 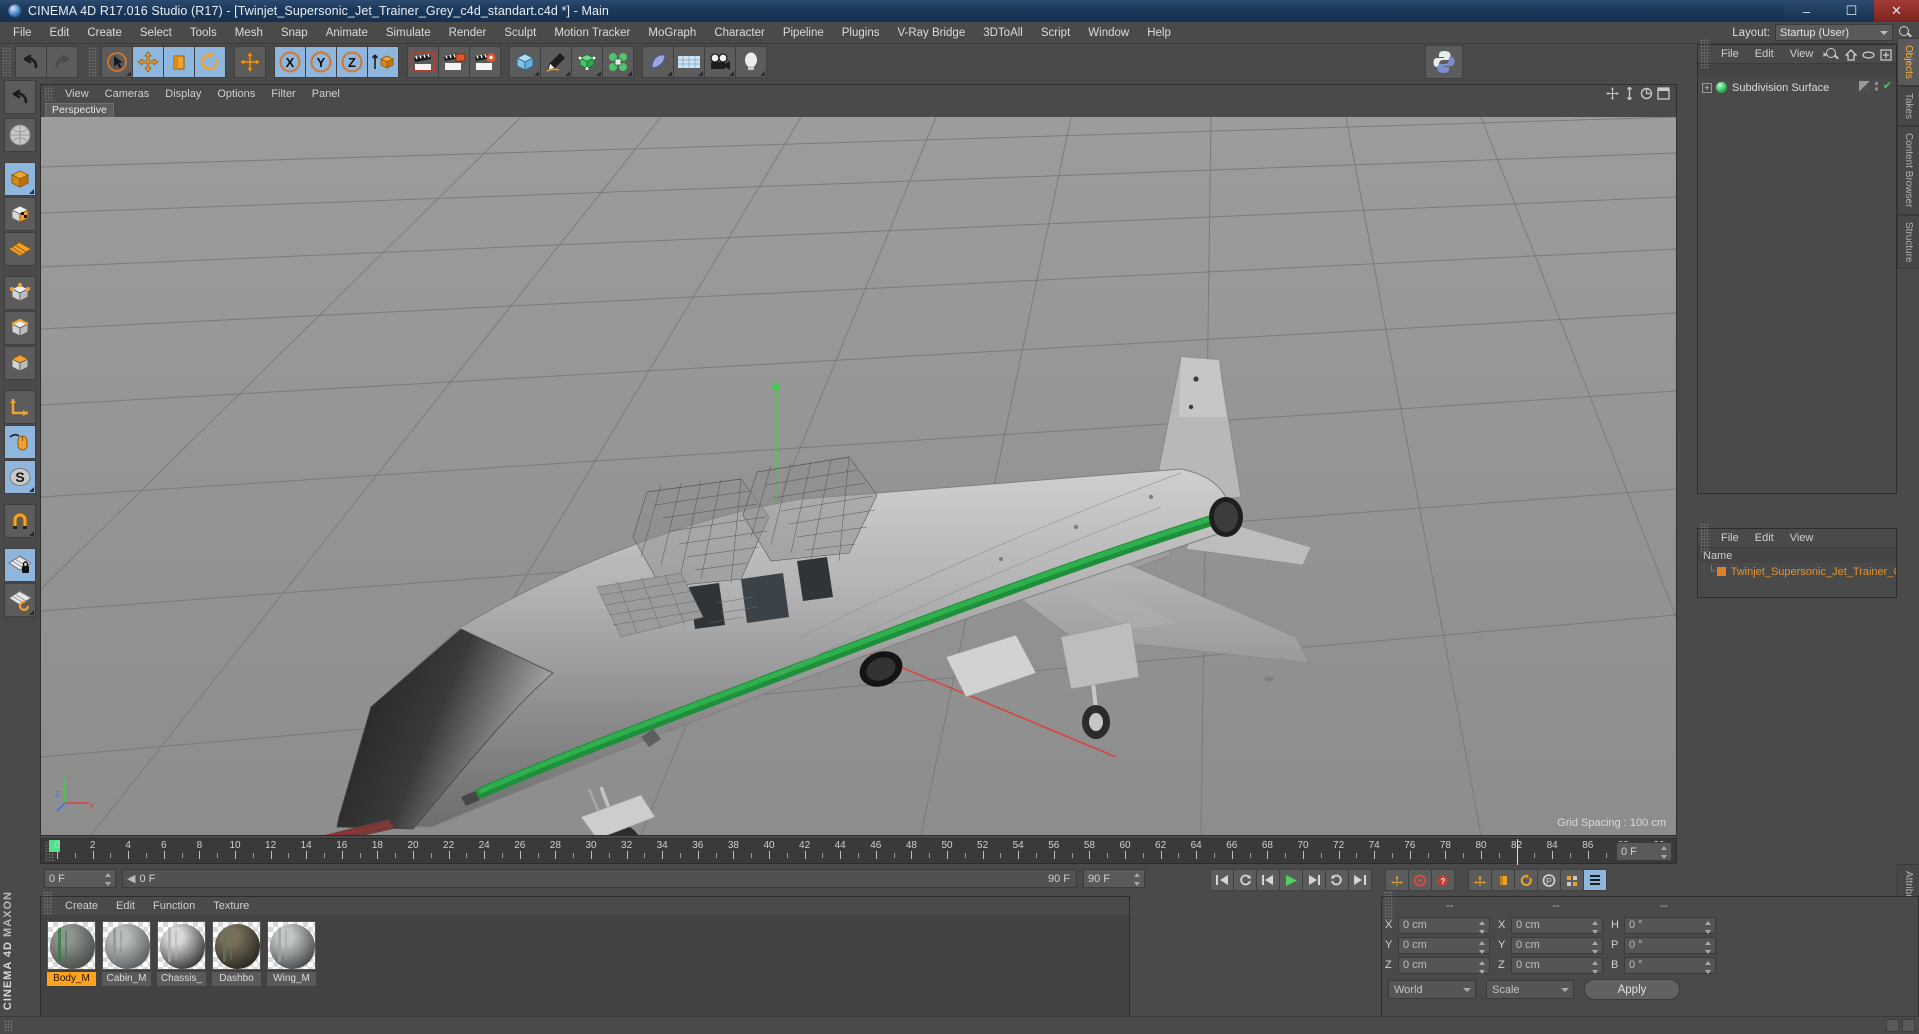 What do you see at coordinates (60, 33) in the screenshot?
I see `menu-item-edit: Edit` at bounding box center [60, 33].